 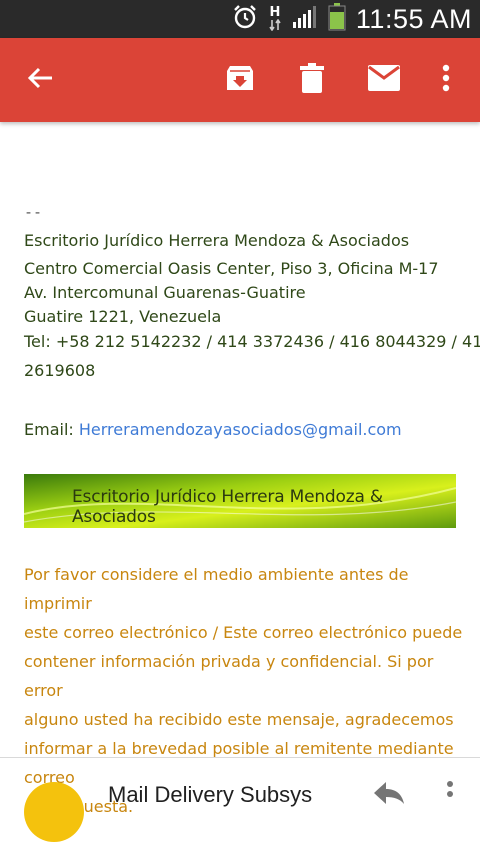 I want to click on phone-line-2: 2619608, so click(x=60, y=370).